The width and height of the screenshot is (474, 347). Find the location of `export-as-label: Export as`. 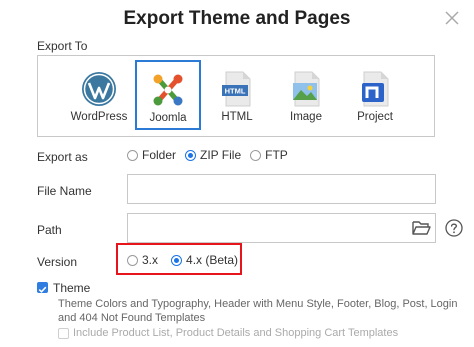

export-as-label: Export as is located at coordinates (62, 157).